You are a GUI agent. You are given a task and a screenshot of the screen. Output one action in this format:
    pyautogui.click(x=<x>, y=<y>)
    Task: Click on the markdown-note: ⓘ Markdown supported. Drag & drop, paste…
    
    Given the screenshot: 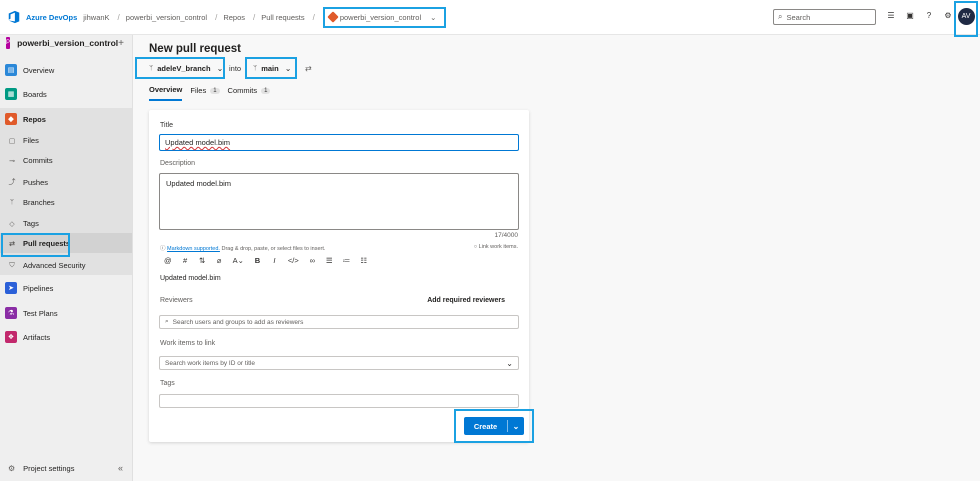 What is the action you would take?
    pyautogui.click(x=242, y=248)
    